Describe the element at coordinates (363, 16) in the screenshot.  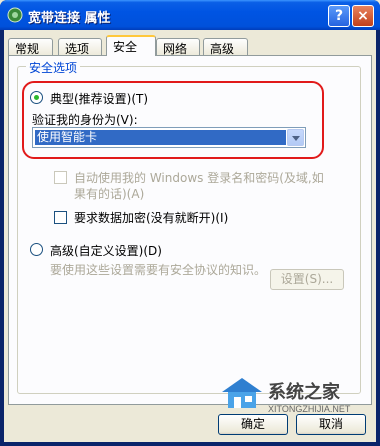
I see `close-button: ×` at that location.